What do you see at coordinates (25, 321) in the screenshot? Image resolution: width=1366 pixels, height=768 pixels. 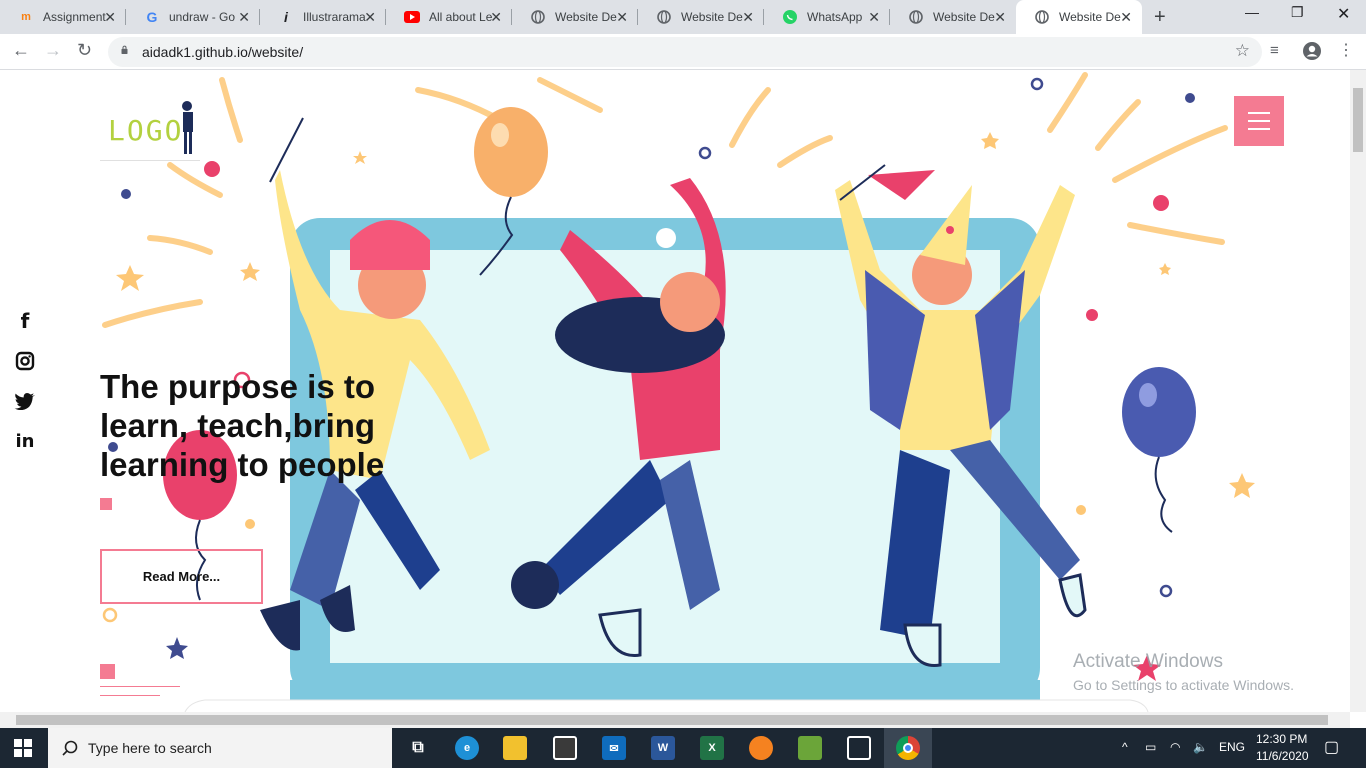 I see `facebook-icon: f` at bounding box center [25, 321].